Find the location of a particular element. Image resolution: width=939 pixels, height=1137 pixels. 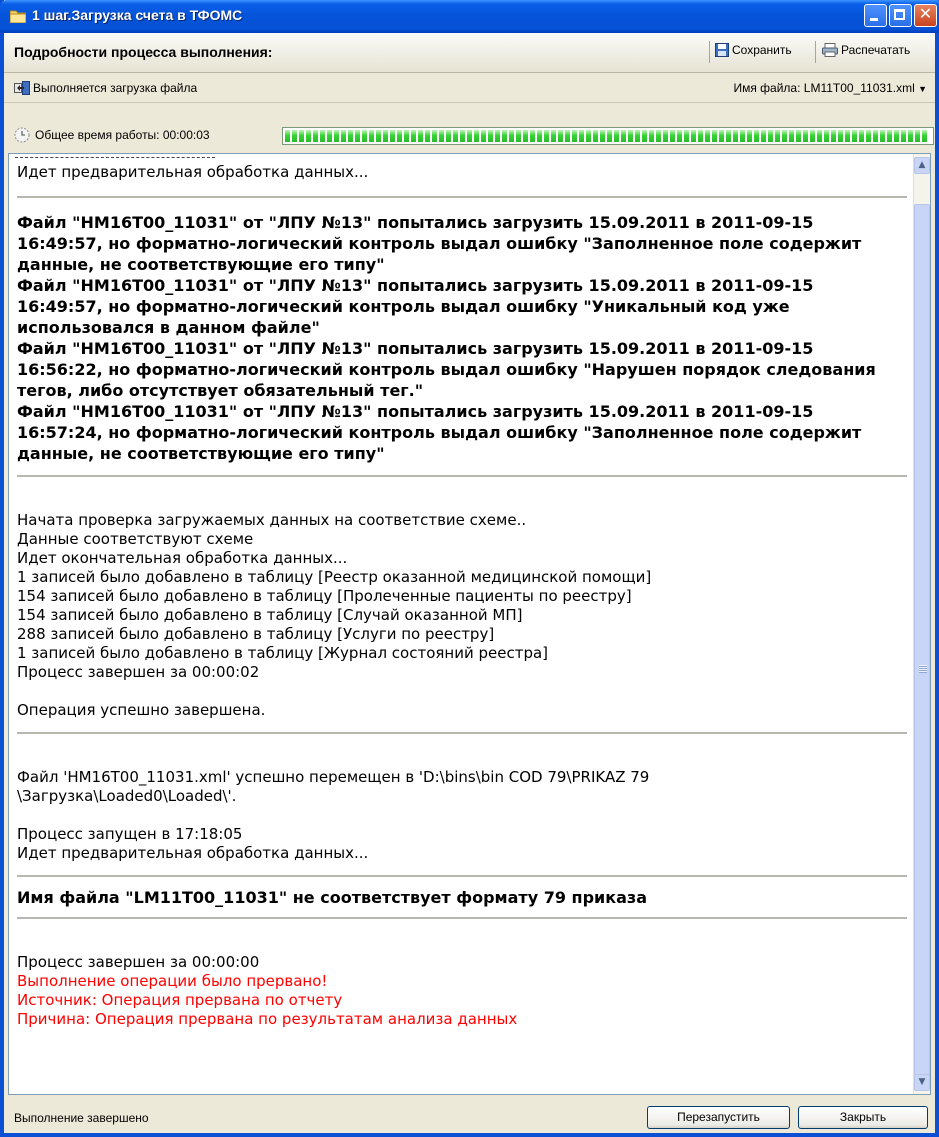

vertical-scrollbar: ▲ ▼ is located at coordinates (921, 624).